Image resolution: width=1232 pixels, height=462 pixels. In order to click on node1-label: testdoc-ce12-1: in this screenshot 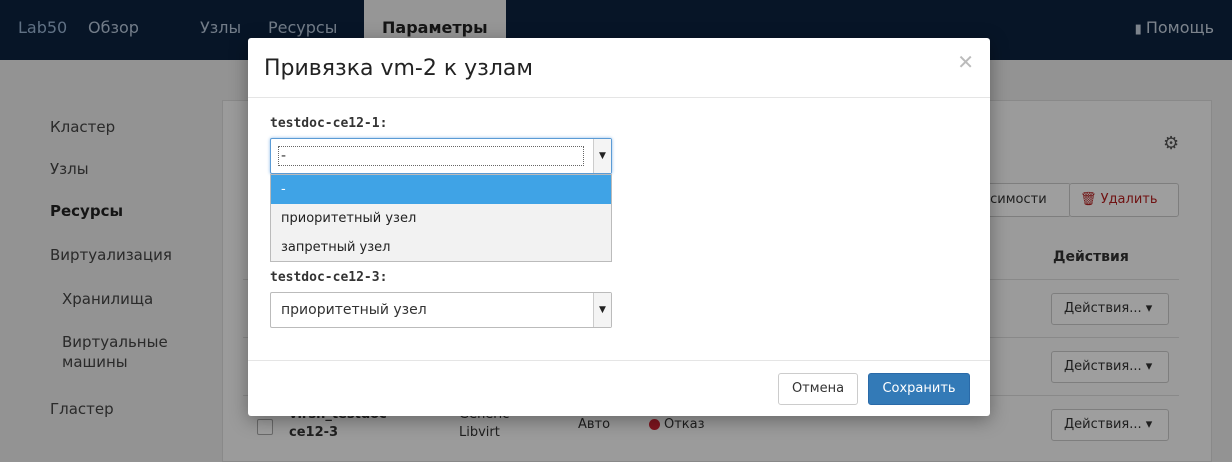, I will do `click(329, 123)`.